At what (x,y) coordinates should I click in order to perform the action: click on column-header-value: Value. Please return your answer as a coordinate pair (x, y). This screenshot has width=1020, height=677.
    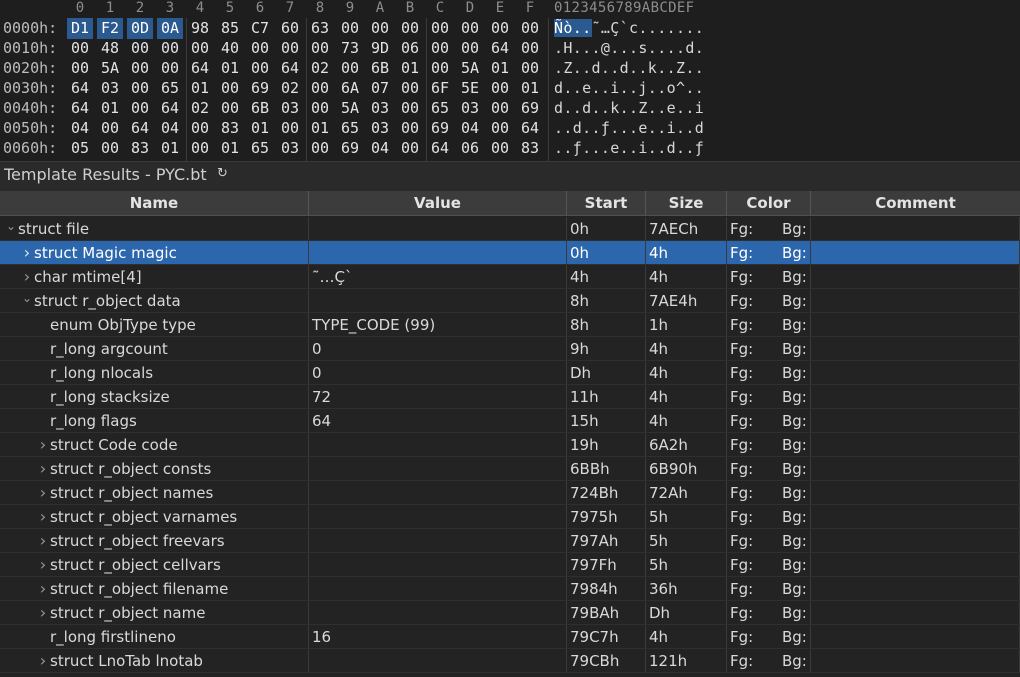
    Looking at the image, I should click on (438, 203).